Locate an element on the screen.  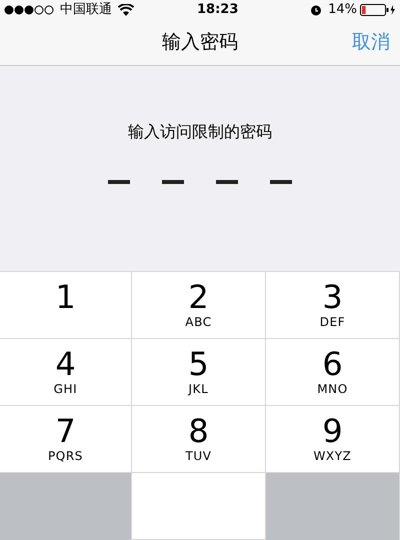
wifi-icon is located at coordinates (126, 10).